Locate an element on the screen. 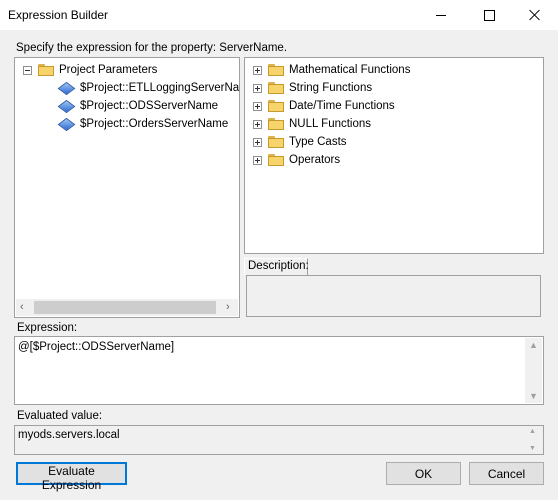 This screenshot has width=558, height=500. cancel-button: Cancel is located at coordinates (506, 473).